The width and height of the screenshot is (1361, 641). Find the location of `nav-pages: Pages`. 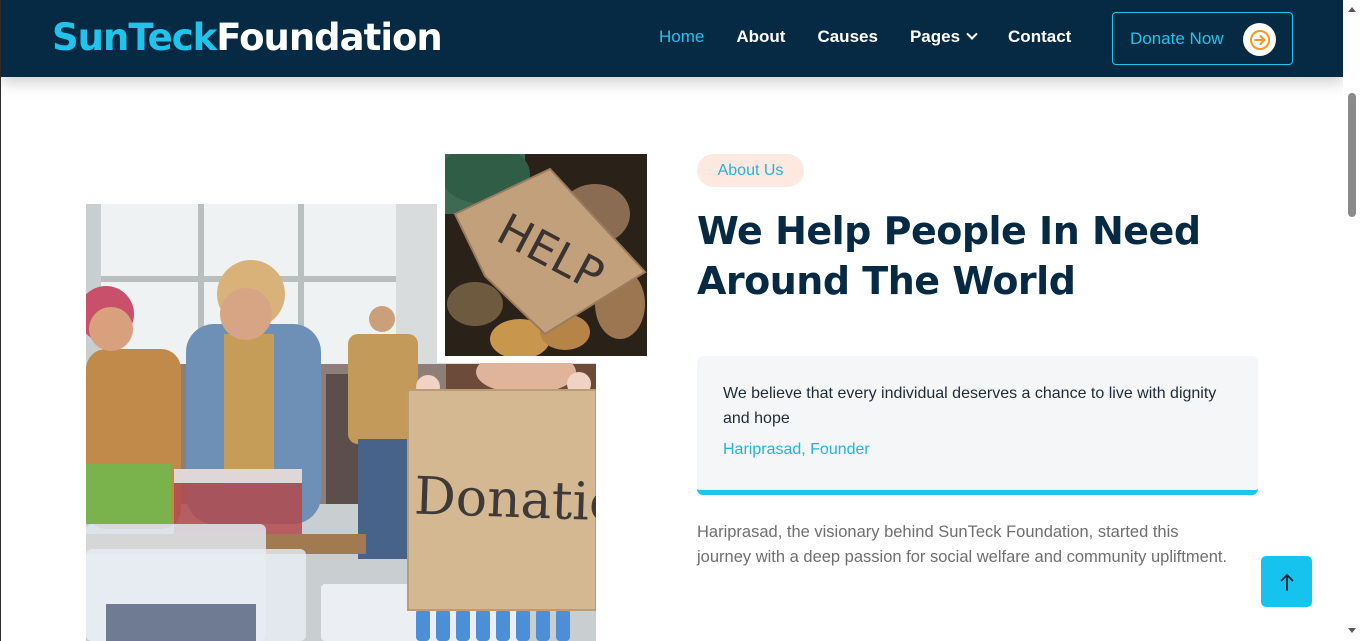

nav-pages: Pages is located at coordinates (943, 37).